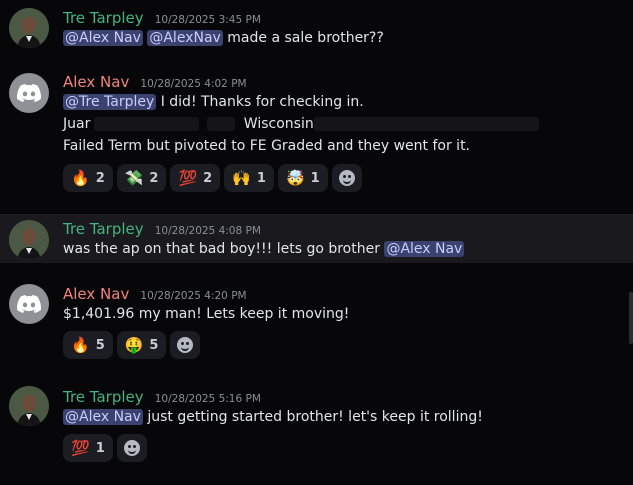 The height and width of the screenshot is (485, 633). I want to click on reaction: 🤑 5, so click(141, 345).